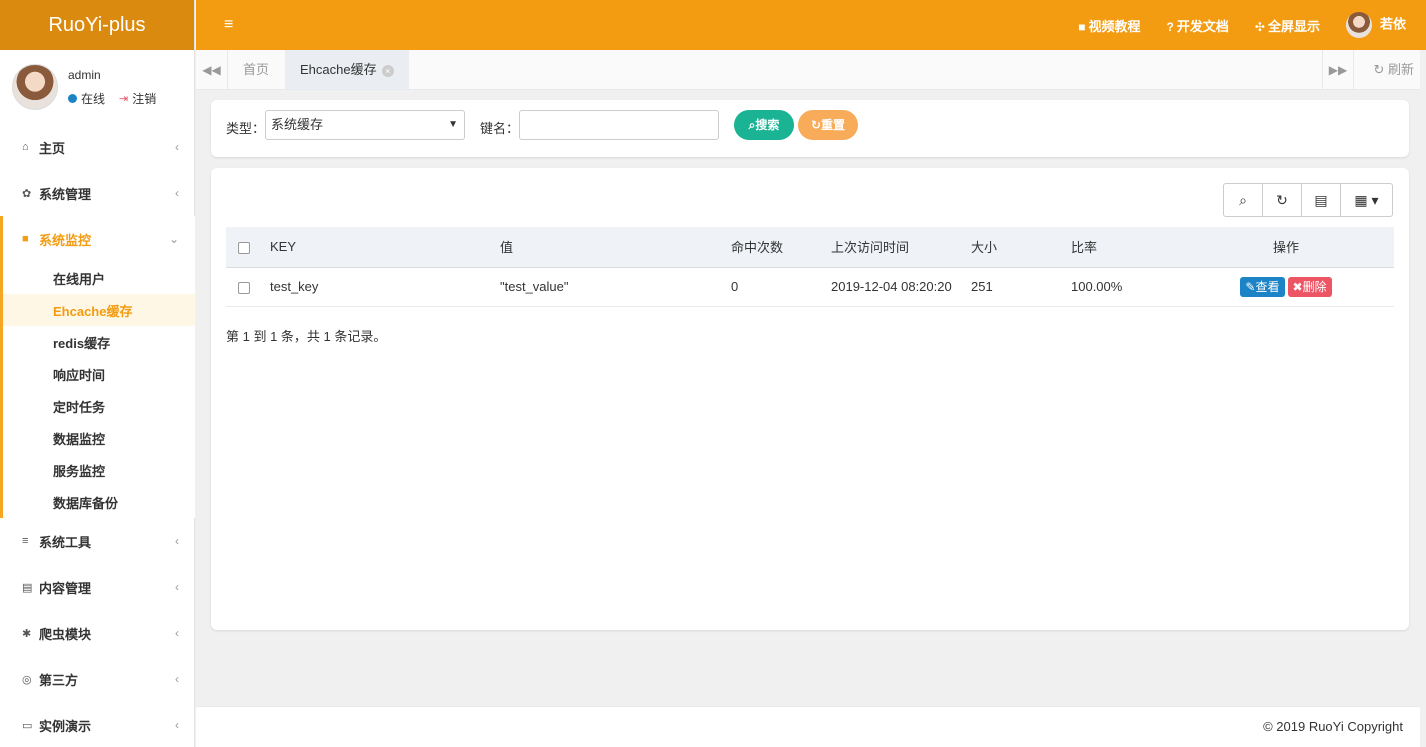  Describe the element at coordinates (97, 633) in the screenshot. I see `nav-item-crawler: ✱ 爬虫模块 ‹` at that location.